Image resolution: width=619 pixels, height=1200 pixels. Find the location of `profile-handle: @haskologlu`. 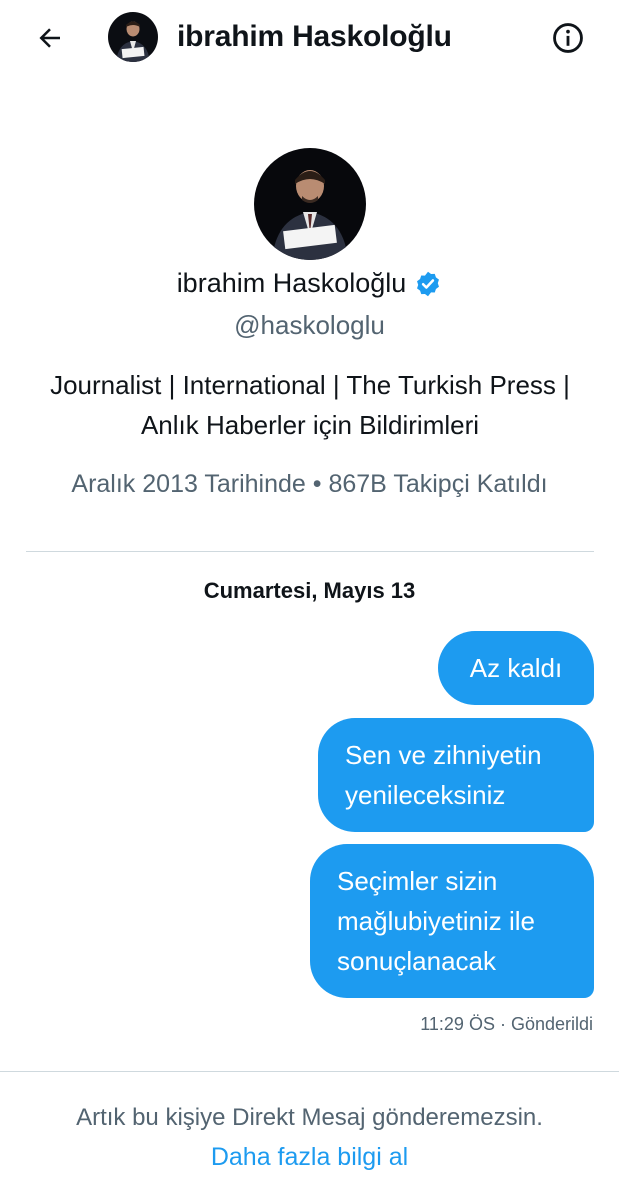

profile-handle: @haskologlu is located at coordinates (309, 325).